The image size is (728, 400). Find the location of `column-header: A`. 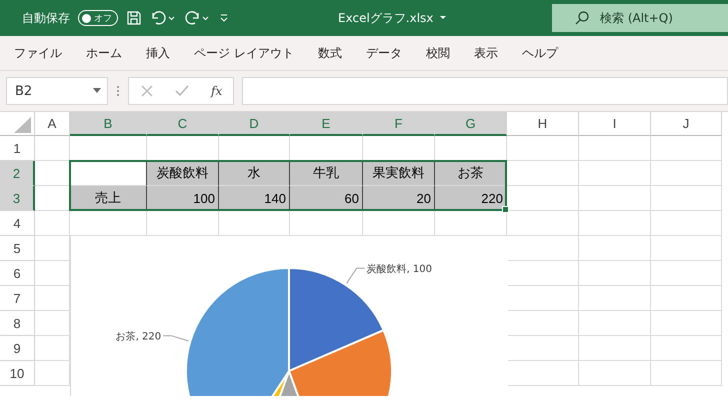

column-header: A is located at coordinates (52, 124).